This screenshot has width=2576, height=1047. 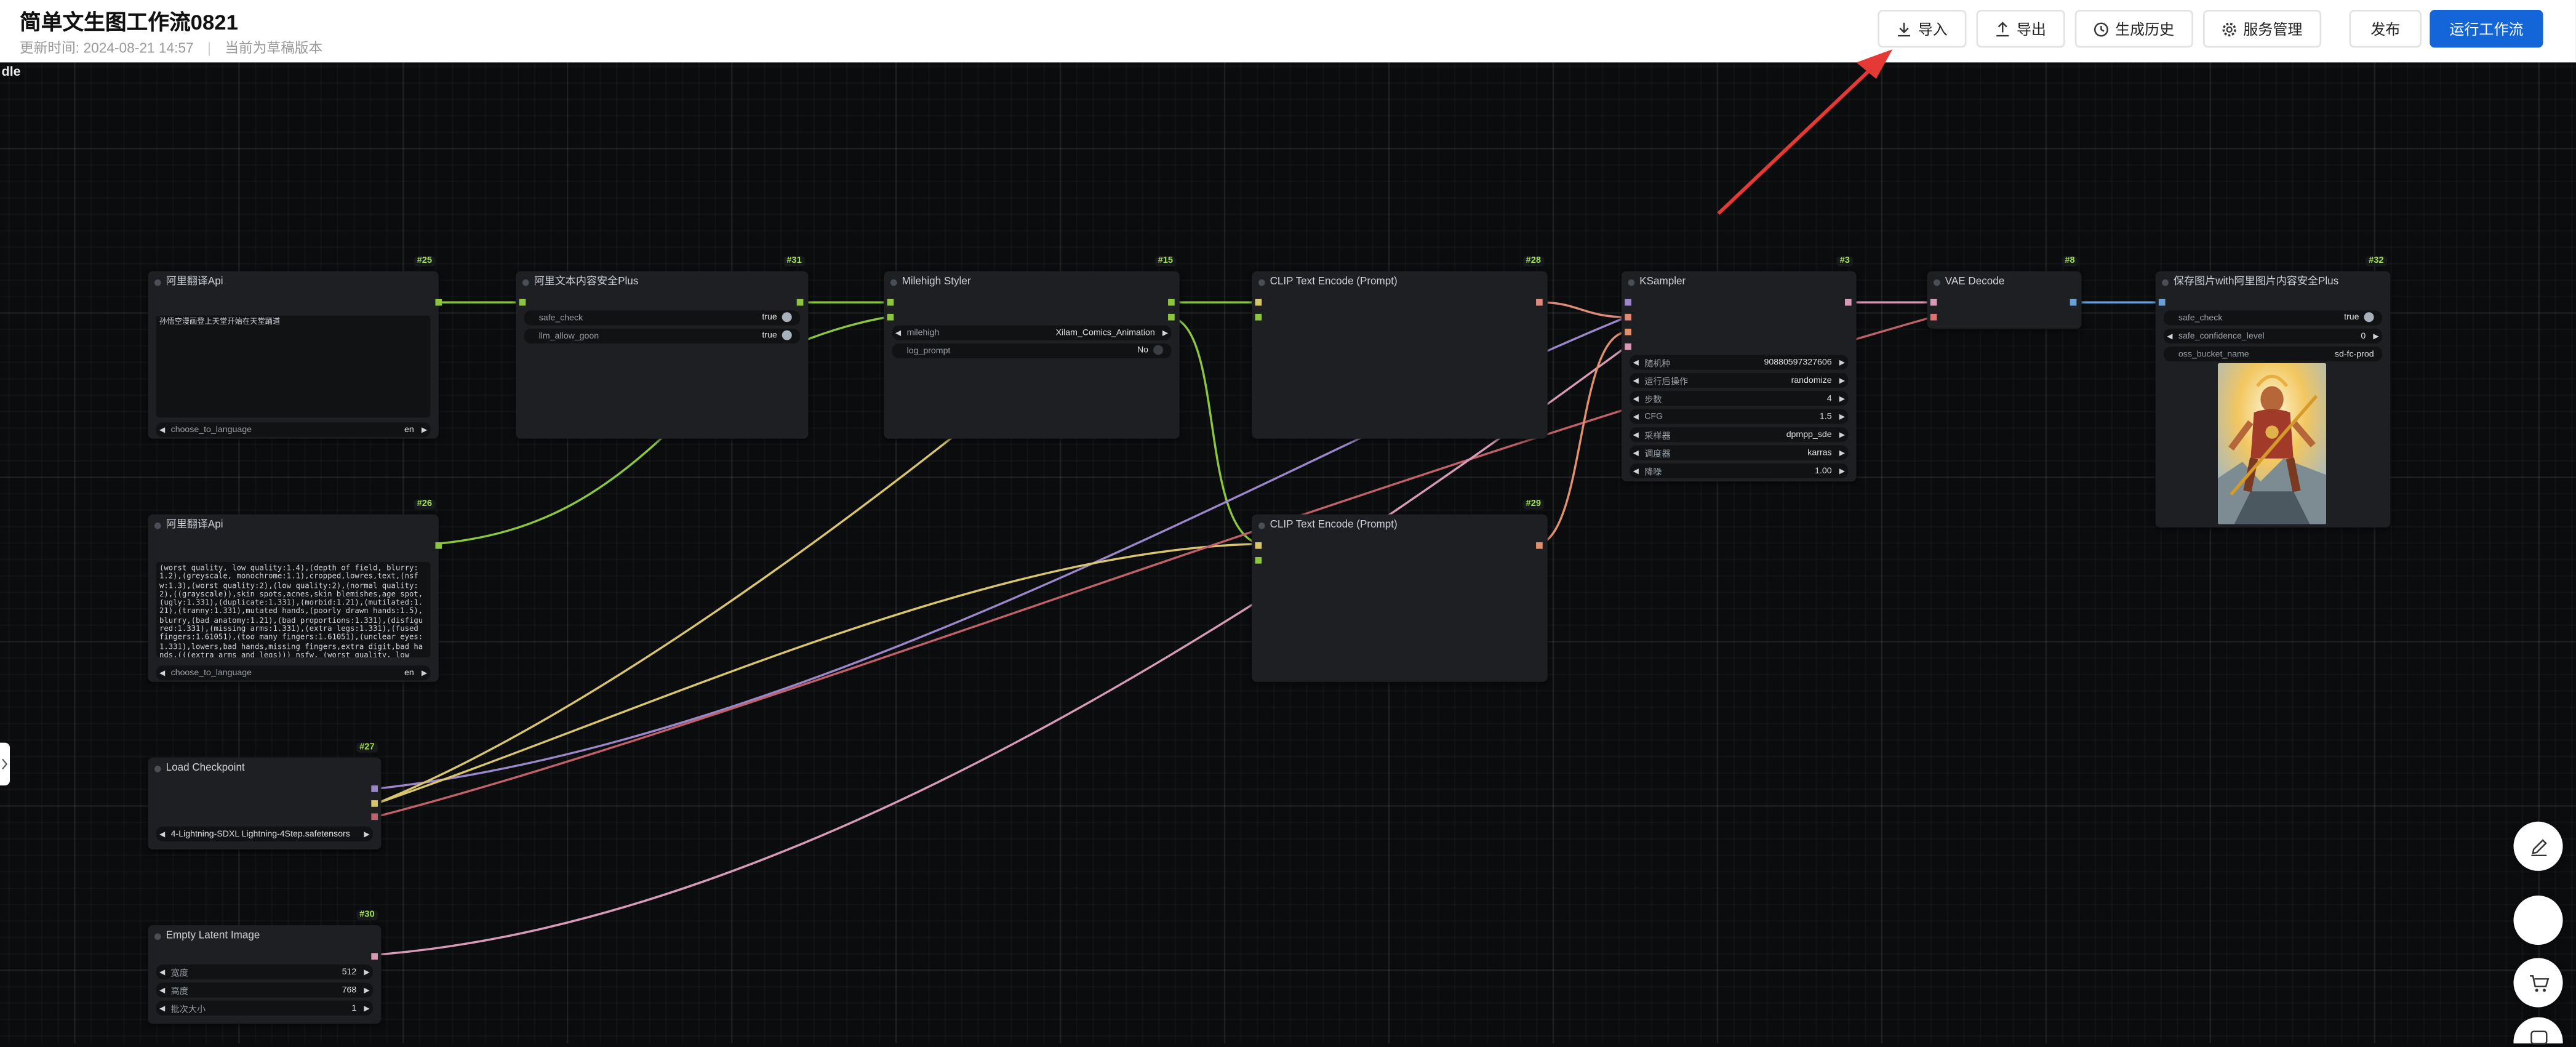 What do you see at coordinates (293, 526) in the screenshot?
I see `node-title: 阿里翻译Api` at bounding box center [293, 526].